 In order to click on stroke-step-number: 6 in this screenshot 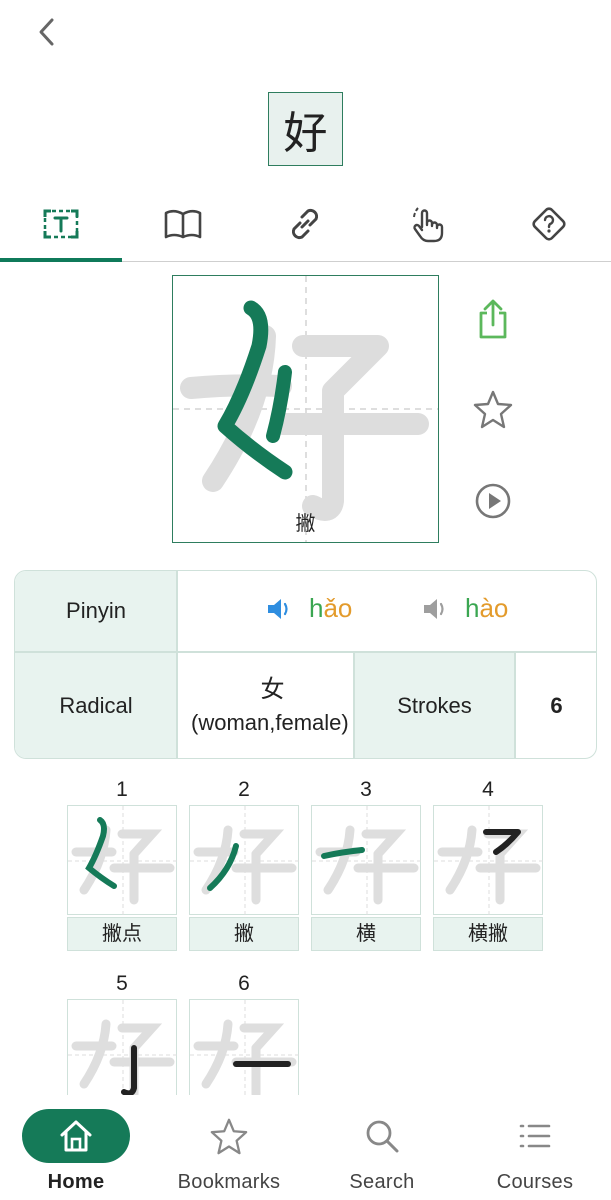, I will do `click(244, 983)`.